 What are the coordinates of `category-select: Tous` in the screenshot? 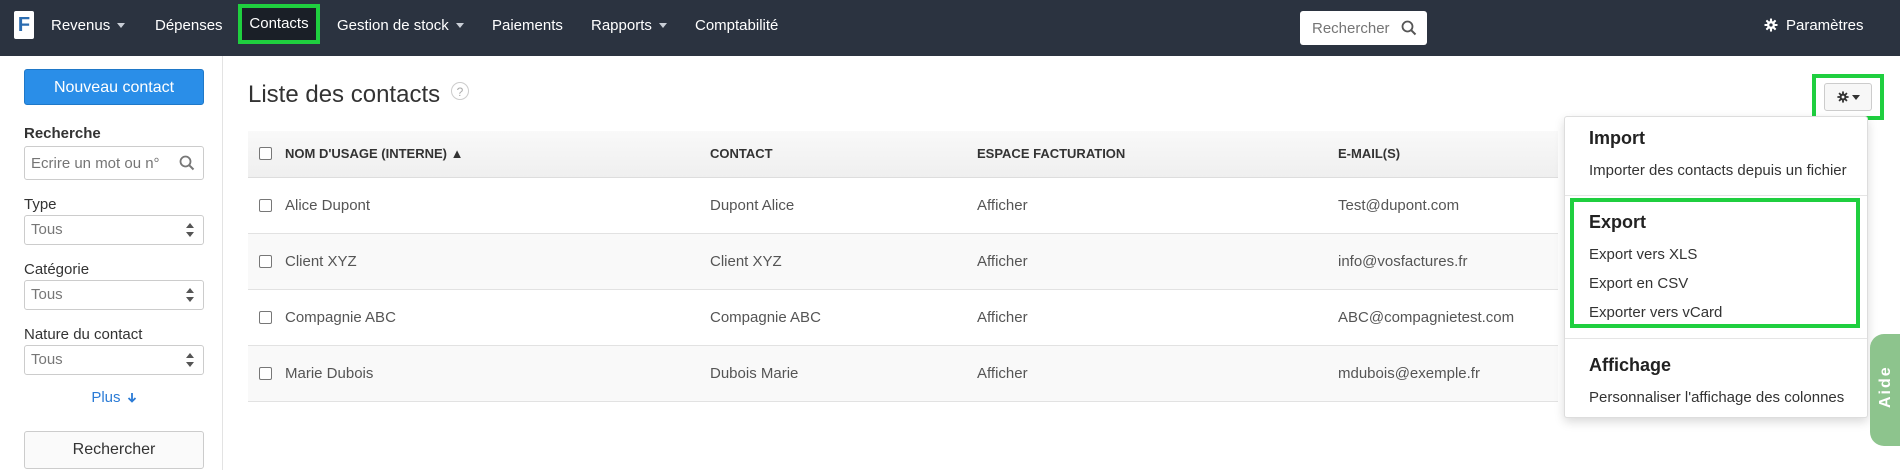 It's located at (114, 295).